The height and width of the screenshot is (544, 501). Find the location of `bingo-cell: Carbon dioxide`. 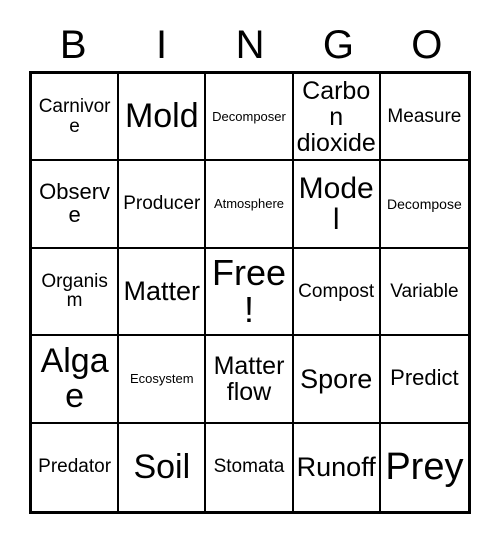

bingo-cell: Carbon dioxide is located at coordinates (337, 118).